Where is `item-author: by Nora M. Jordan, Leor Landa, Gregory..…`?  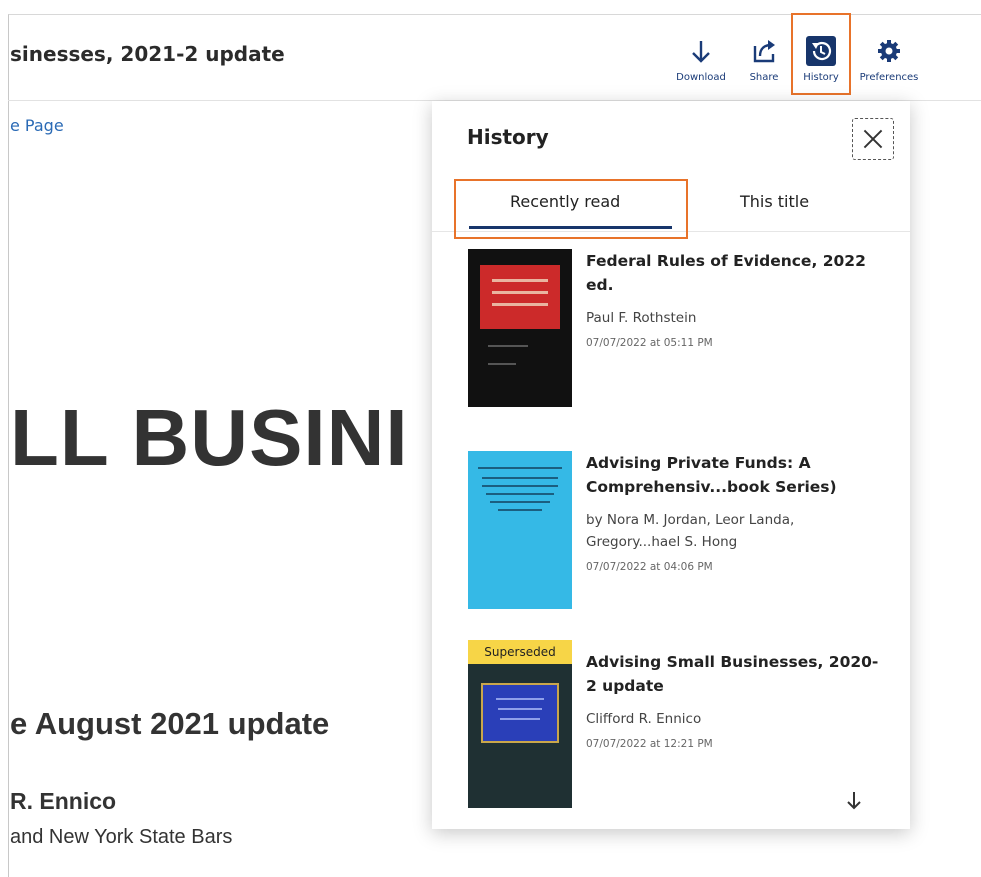
item-author: by Nora M. Jordan, Leor Landa, Gregory..… is located at coordinates (690, 531).